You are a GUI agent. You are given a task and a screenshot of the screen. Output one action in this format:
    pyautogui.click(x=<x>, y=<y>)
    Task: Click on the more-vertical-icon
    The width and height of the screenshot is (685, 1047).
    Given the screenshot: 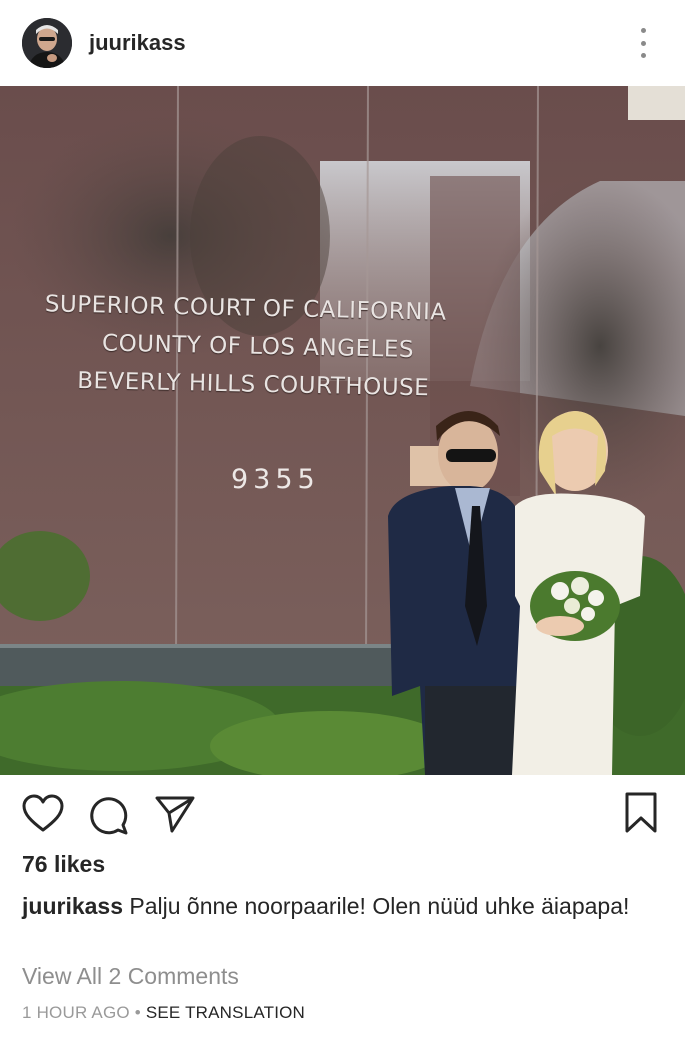 What is the action you would take?
    pyautogui.click(x=643, y=43)
    